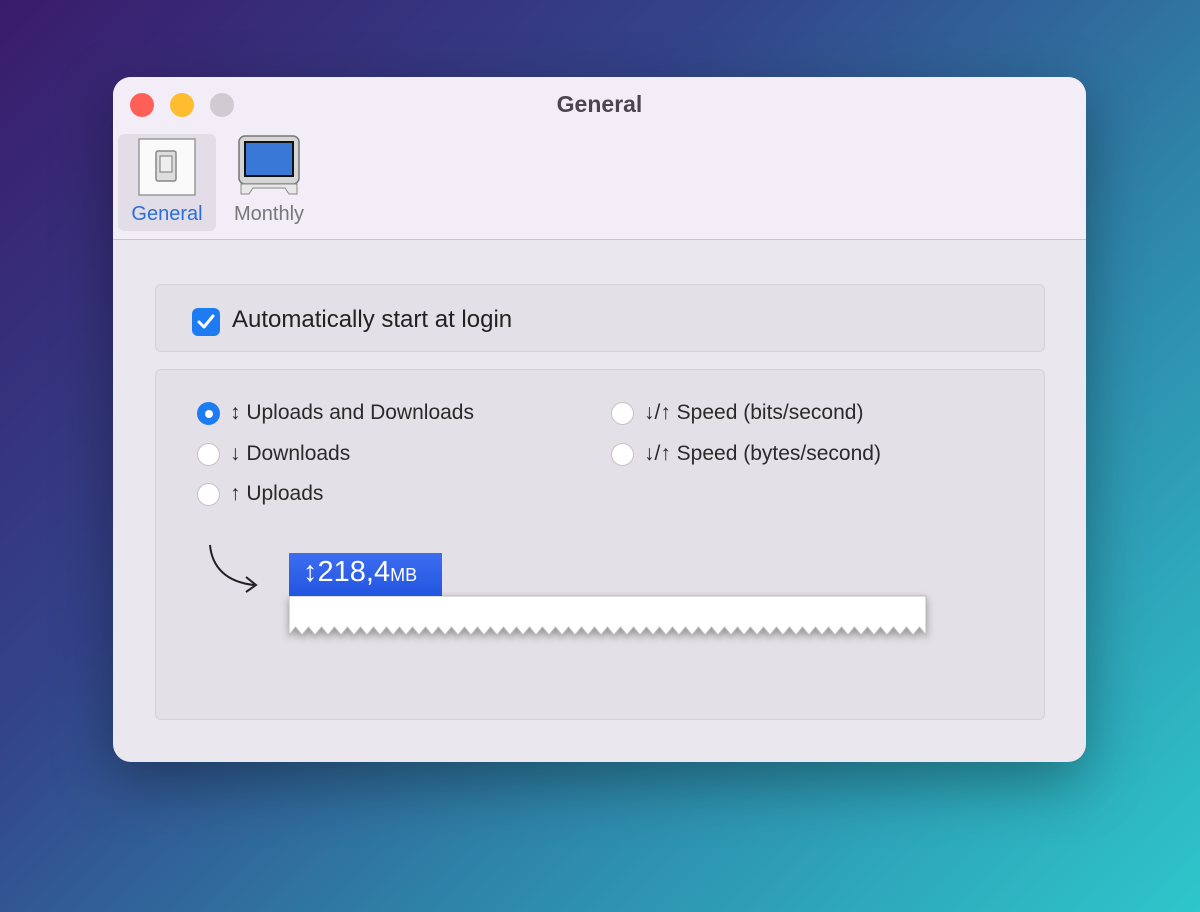 Image resolution: width=1200 pixels, height=912 pixels. What do you see at coordinates (754, 412) in the screenshot?
I see `radio-label: ↓/↑ Speed (bits/second)` at bounding box center [754, 412].